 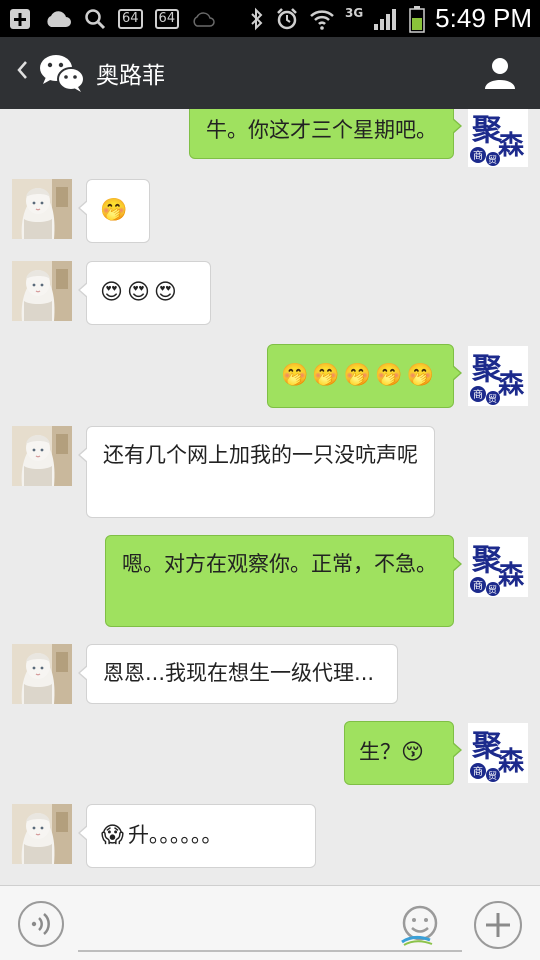 I want to click on message-text: 生？, so click(x=380, y=752).